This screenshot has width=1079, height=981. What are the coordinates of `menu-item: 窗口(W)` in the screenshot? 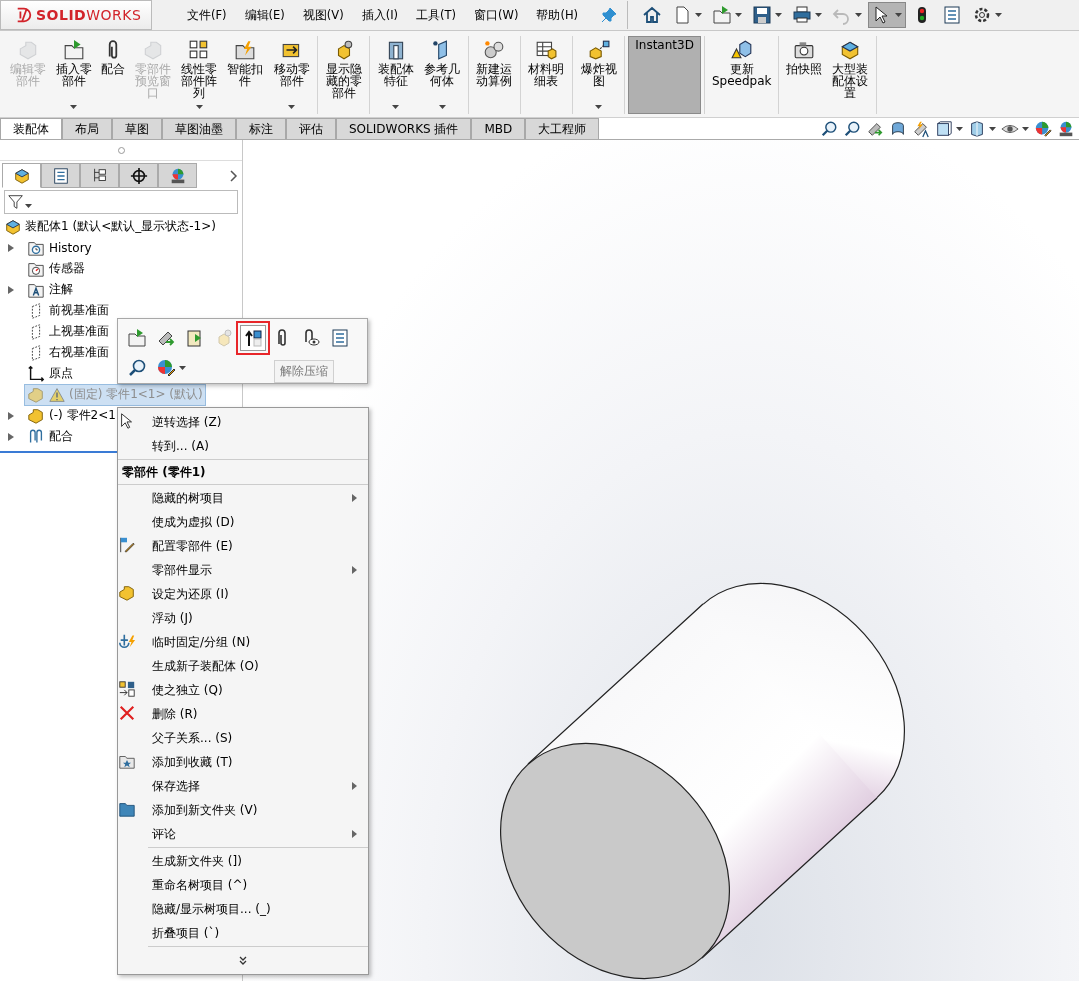 It's located at (496, 15).